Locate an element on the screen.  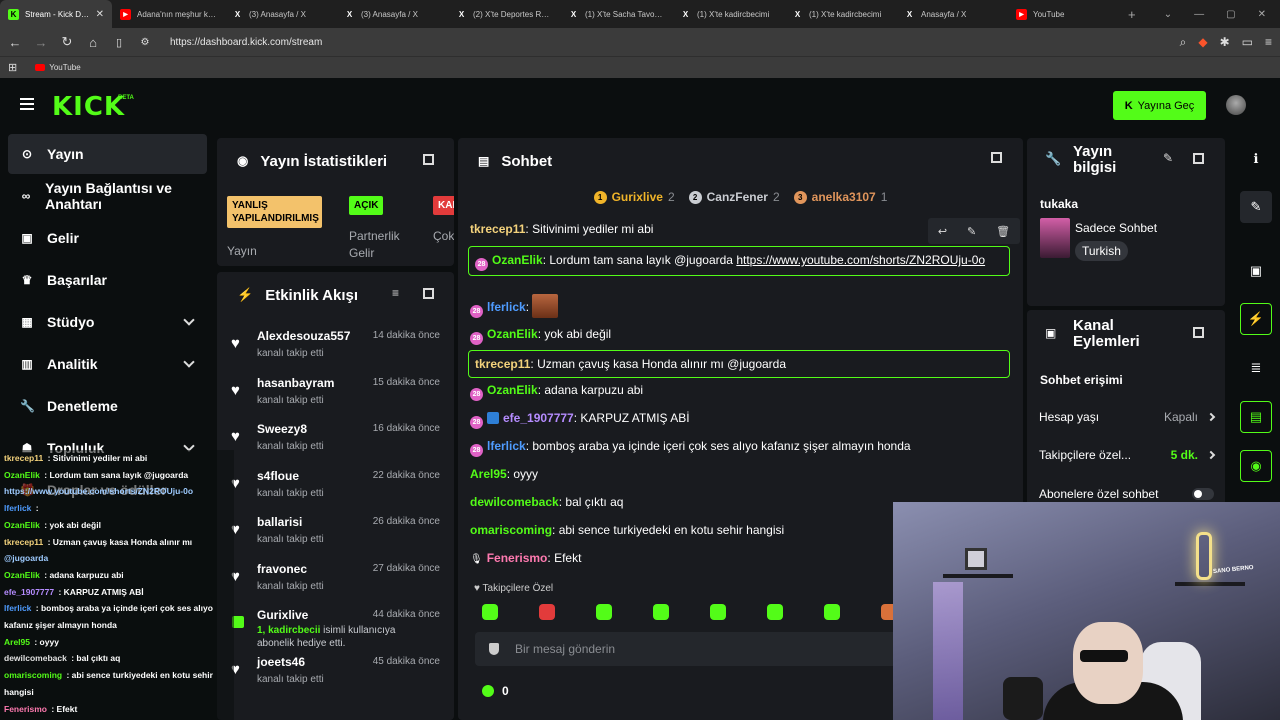
site-settings-icon: ⚙ is located at coordinates (145, 42).